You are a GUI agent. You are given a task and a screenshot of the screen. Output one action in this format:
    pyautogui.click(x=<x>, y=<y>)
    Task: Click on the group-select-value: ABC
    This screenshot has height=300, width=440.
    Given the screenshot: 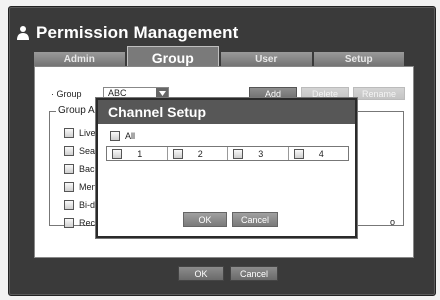 What is the action you would take?
    pyautogui.click(x=117, y=93)
    